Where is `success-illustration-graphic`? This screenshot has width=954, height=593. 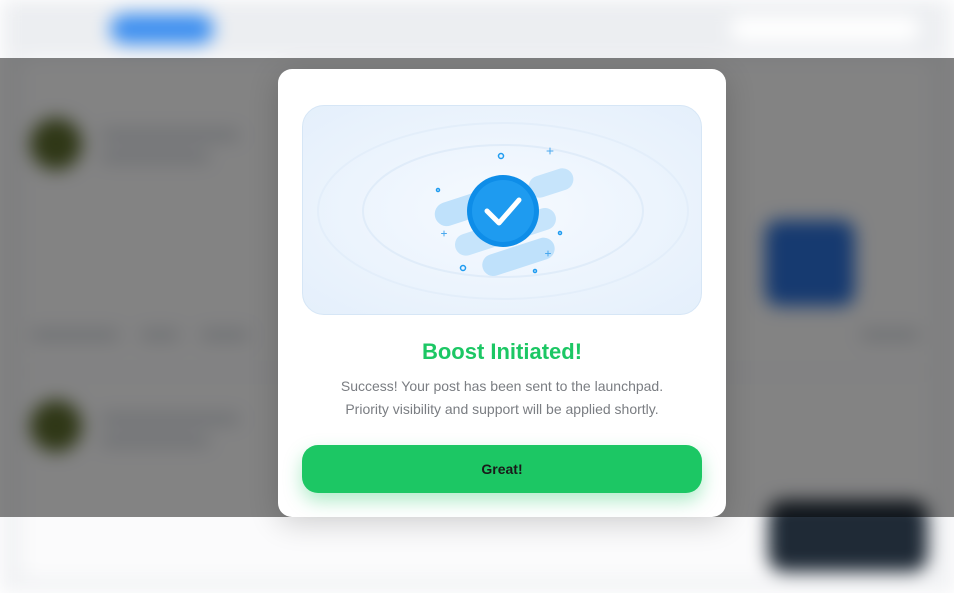
success-illustration-graphic is located at coordinates (503, 211).